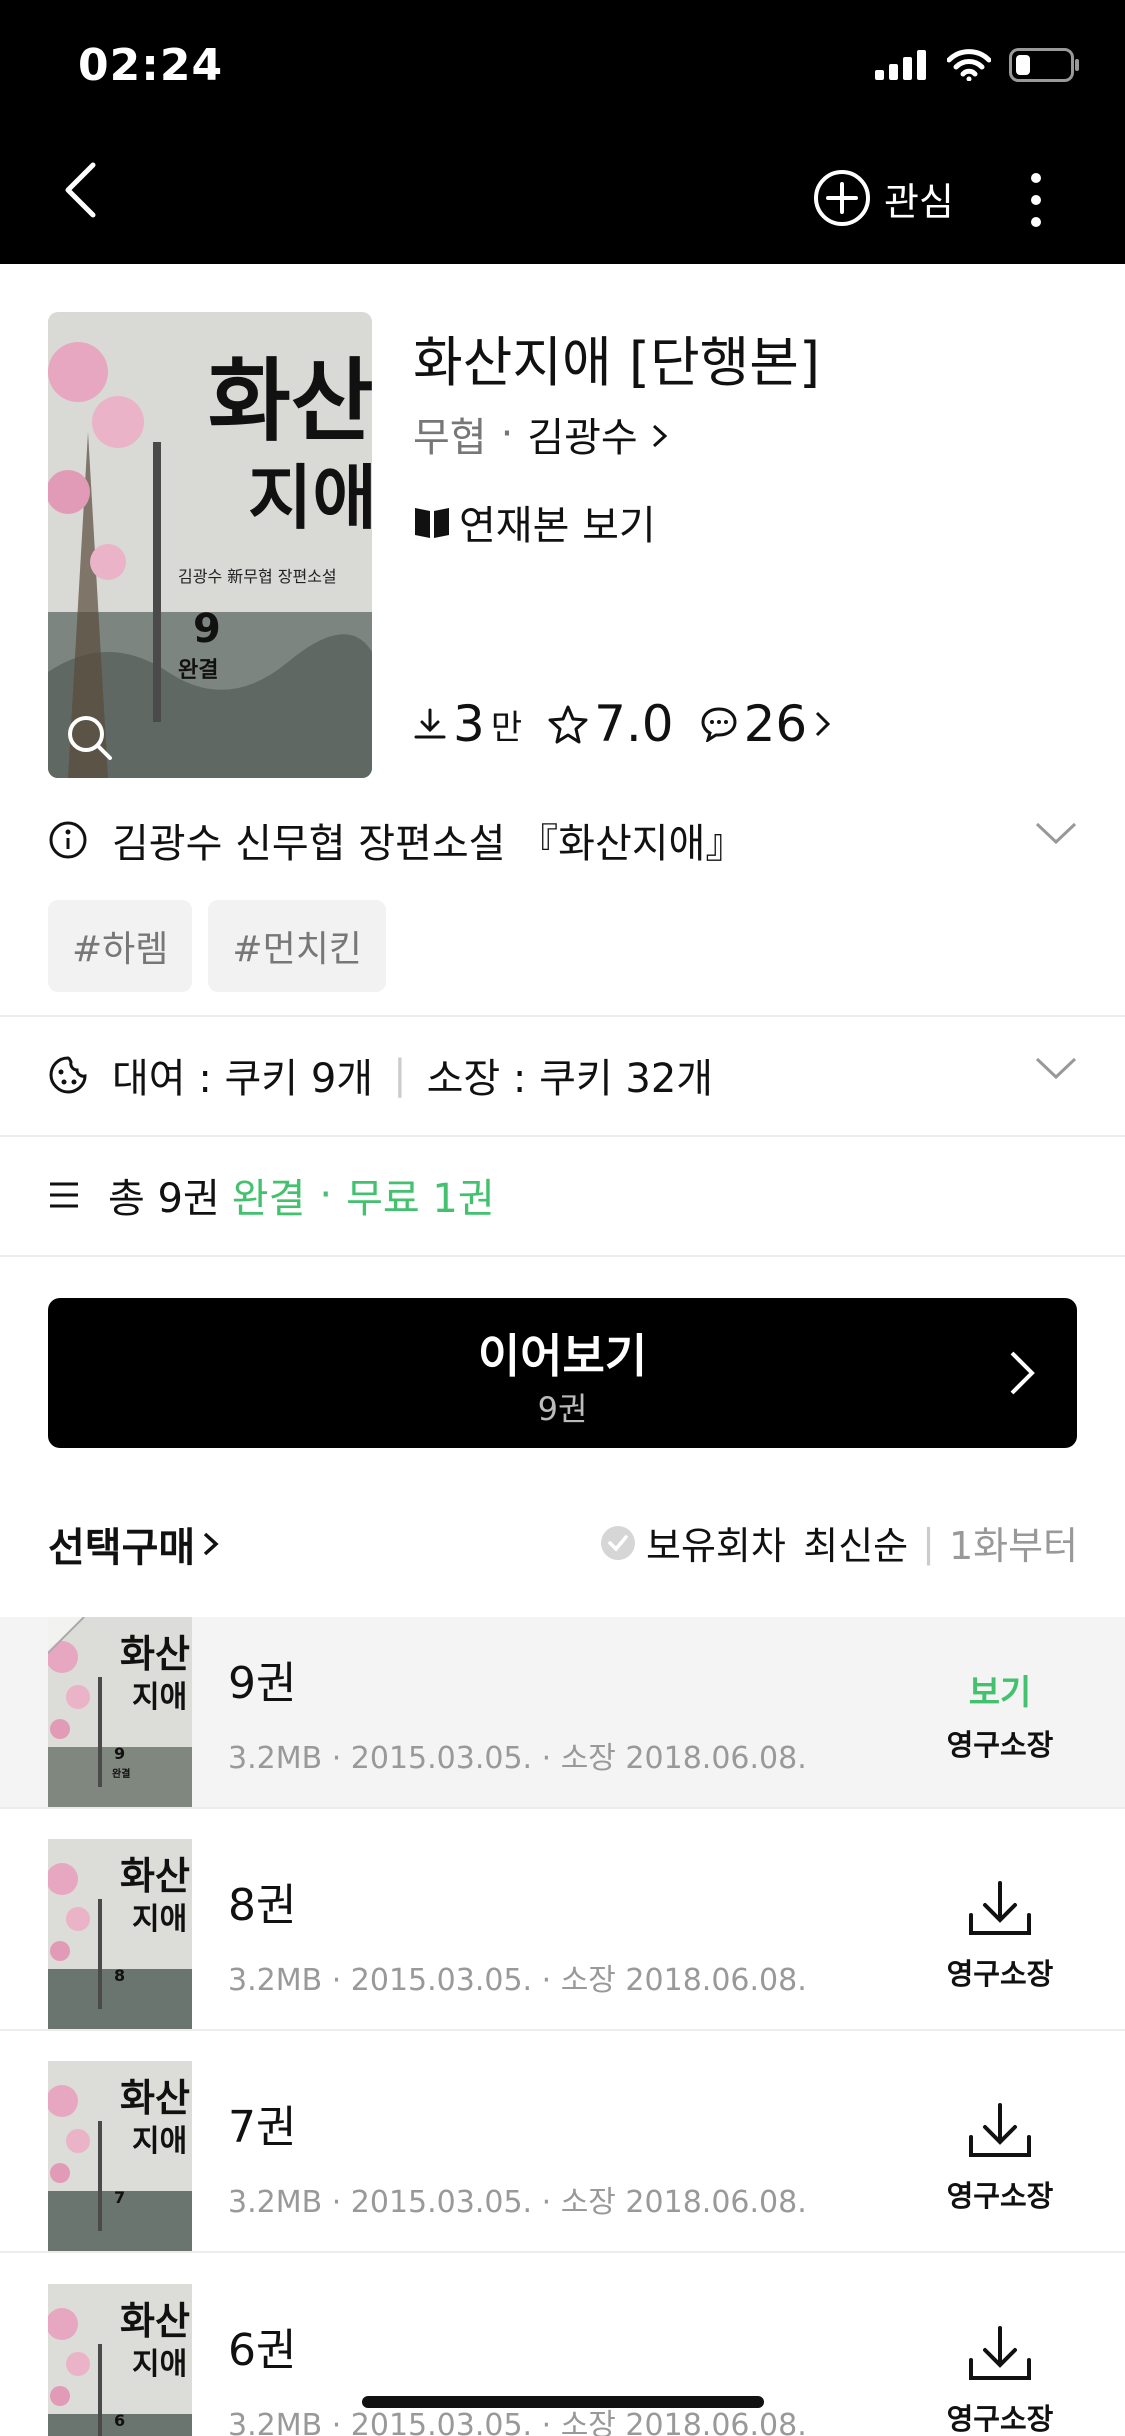  What do you see at coordinates (134, 1544) in the screenshot?
I see `select-buy-button: 선택구매` at bounding box center [134, 1544].